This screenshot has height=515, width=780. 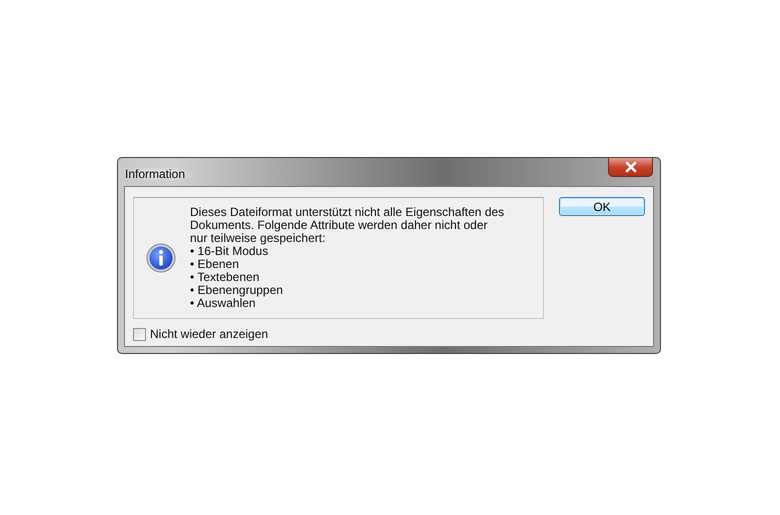 What do you see at coordinates (348, 225) in the screenshot?
I see `message-text: Dieses Dateiformat unterstützt nicht alle Eigenschaften des Dokuments. Folgende Attribute werden daher nicht oder nur teilweise gespeichert:` at bounding box center [348, 225].